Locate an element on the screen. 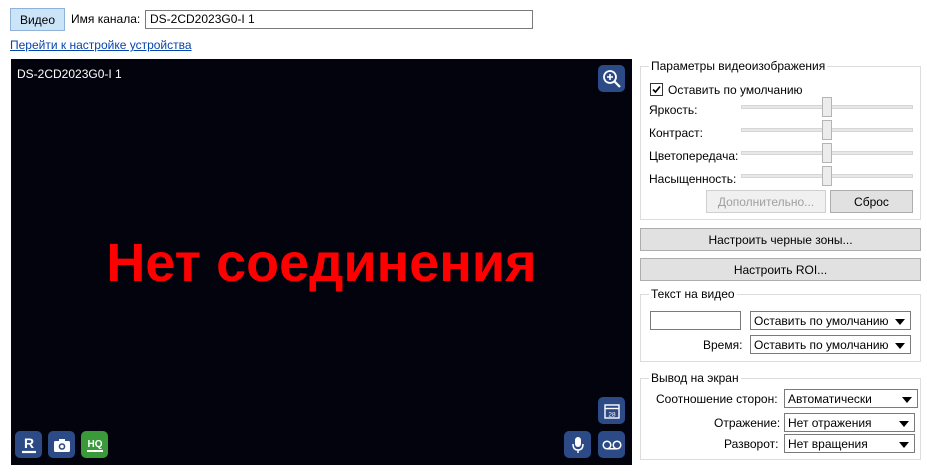  checkmark-icon is located at coordinates (656, 89).